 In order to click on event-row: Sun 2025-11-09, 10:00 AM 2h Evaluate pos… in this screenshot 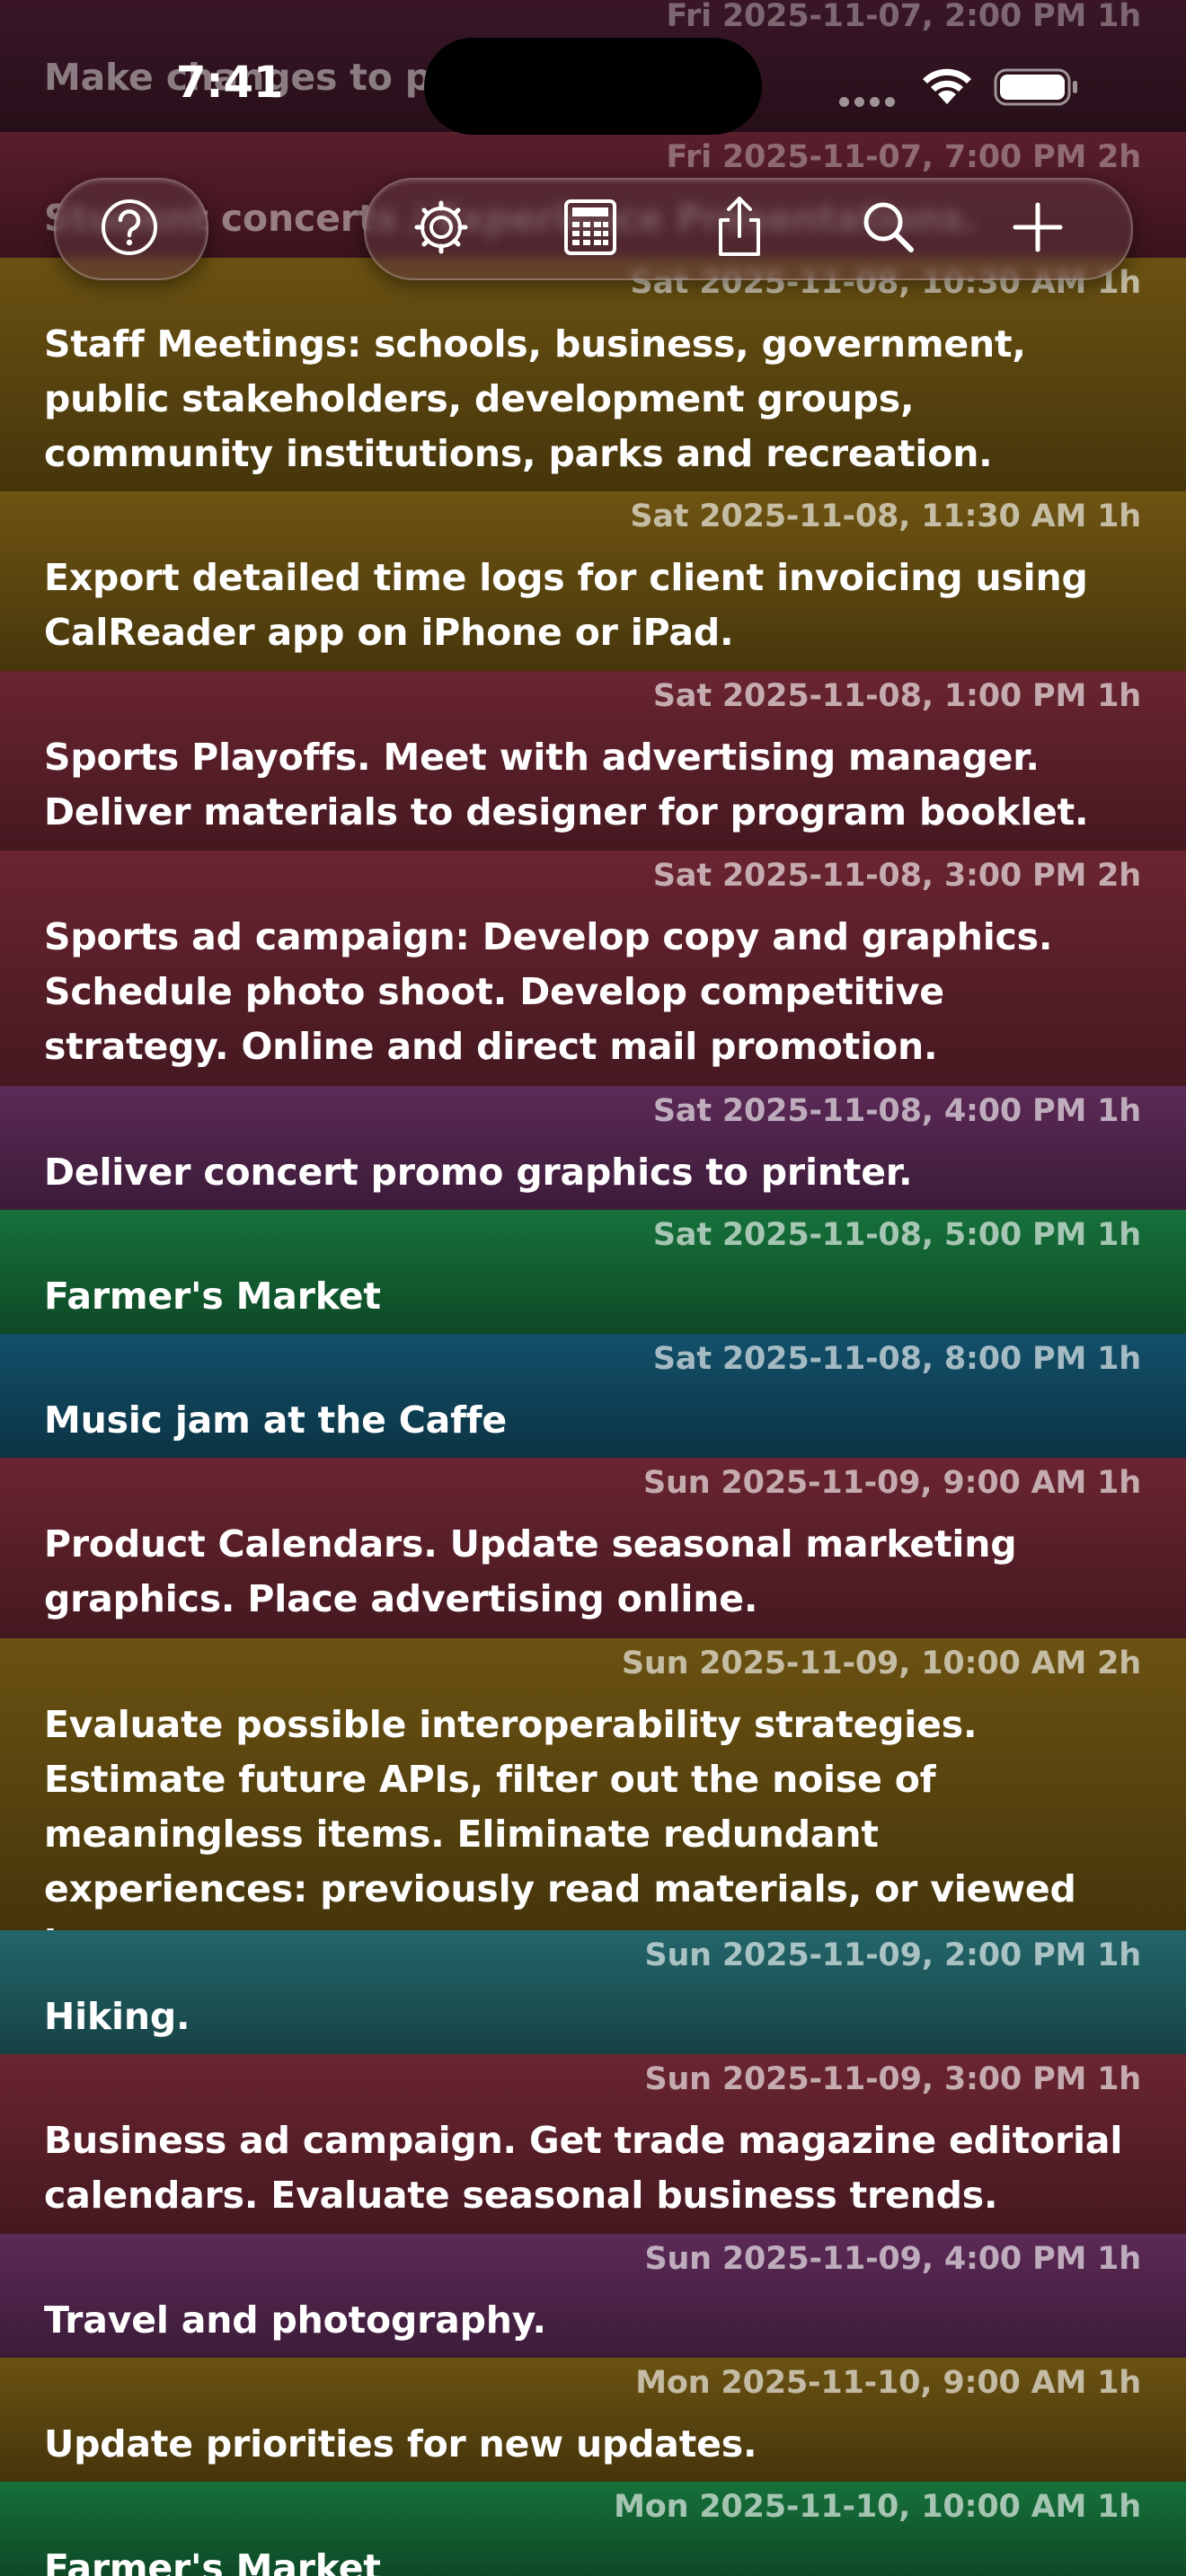, I will do `click(593, 1801)`.